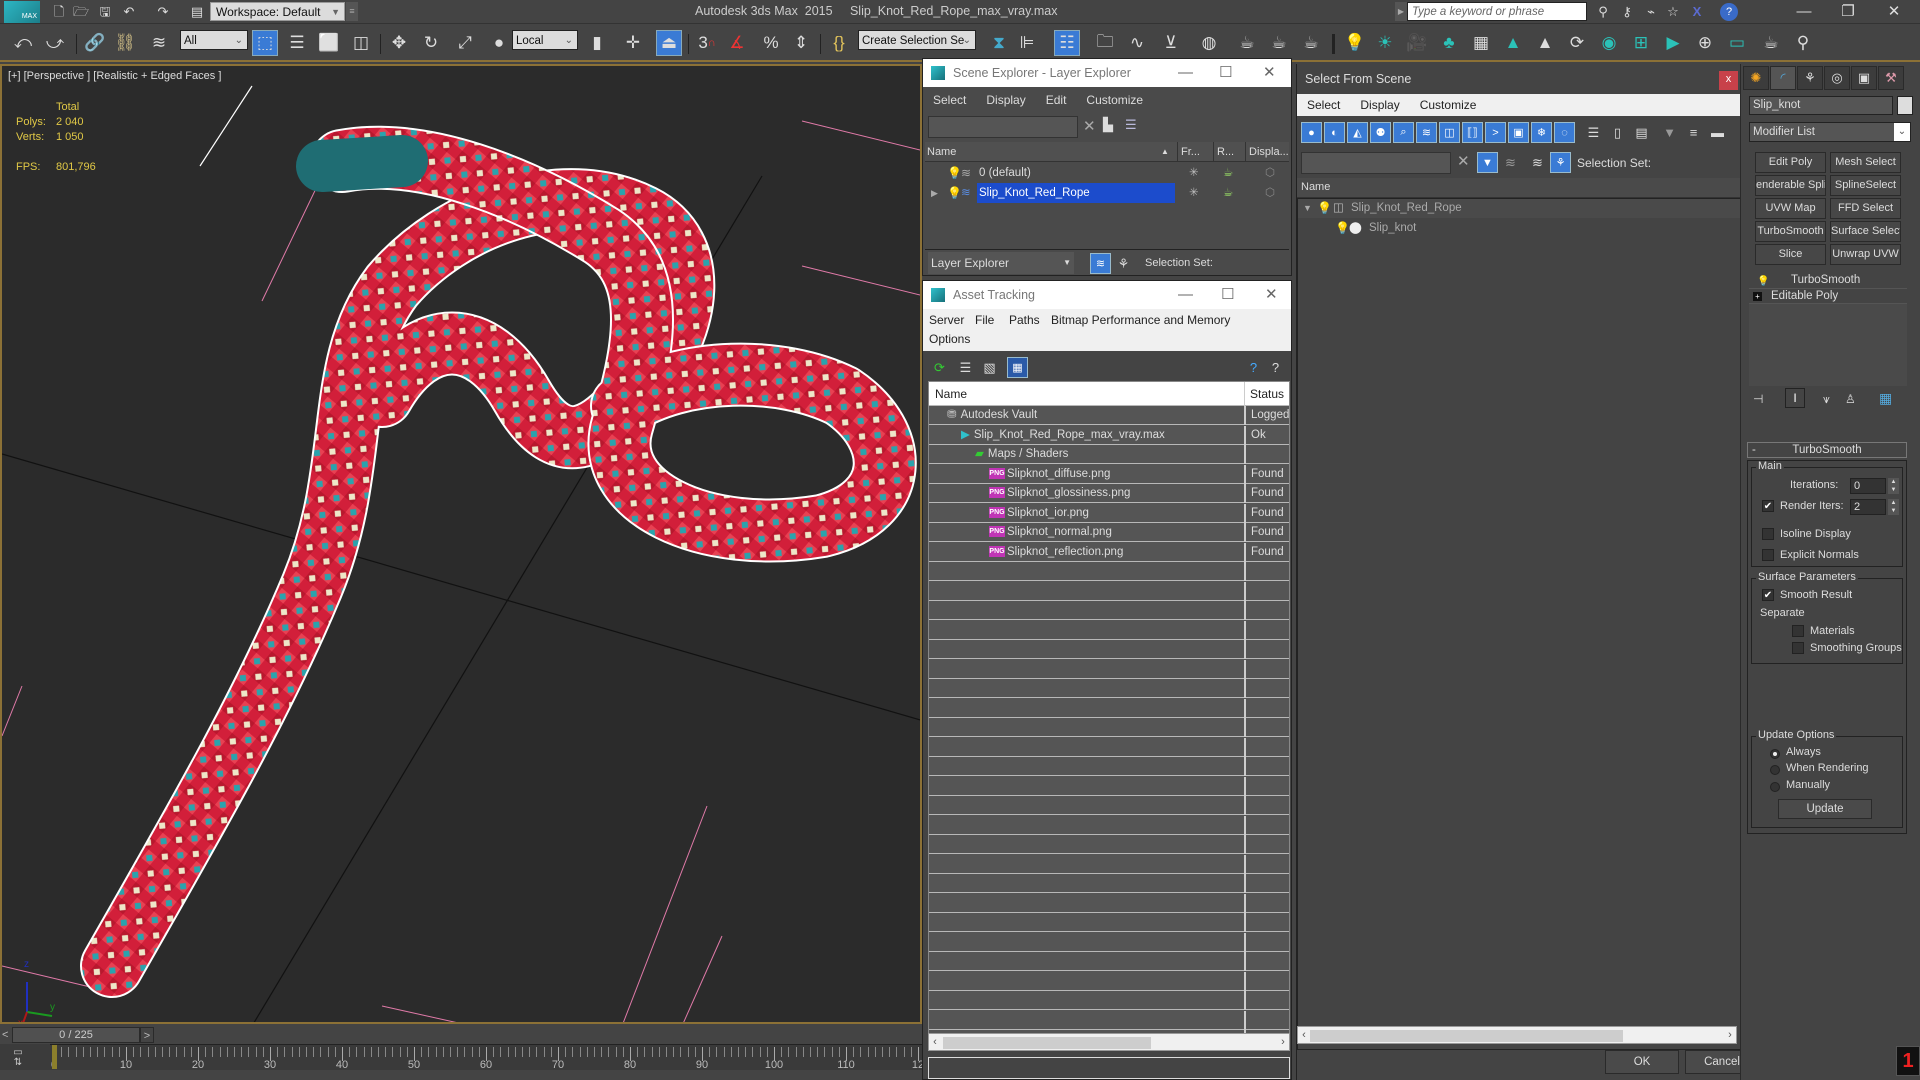  What do you see at coordinates (1307, 208) in the screenshot?
I see `collapse-arrow-icon: ▼` at bounding box center [1307, 208].